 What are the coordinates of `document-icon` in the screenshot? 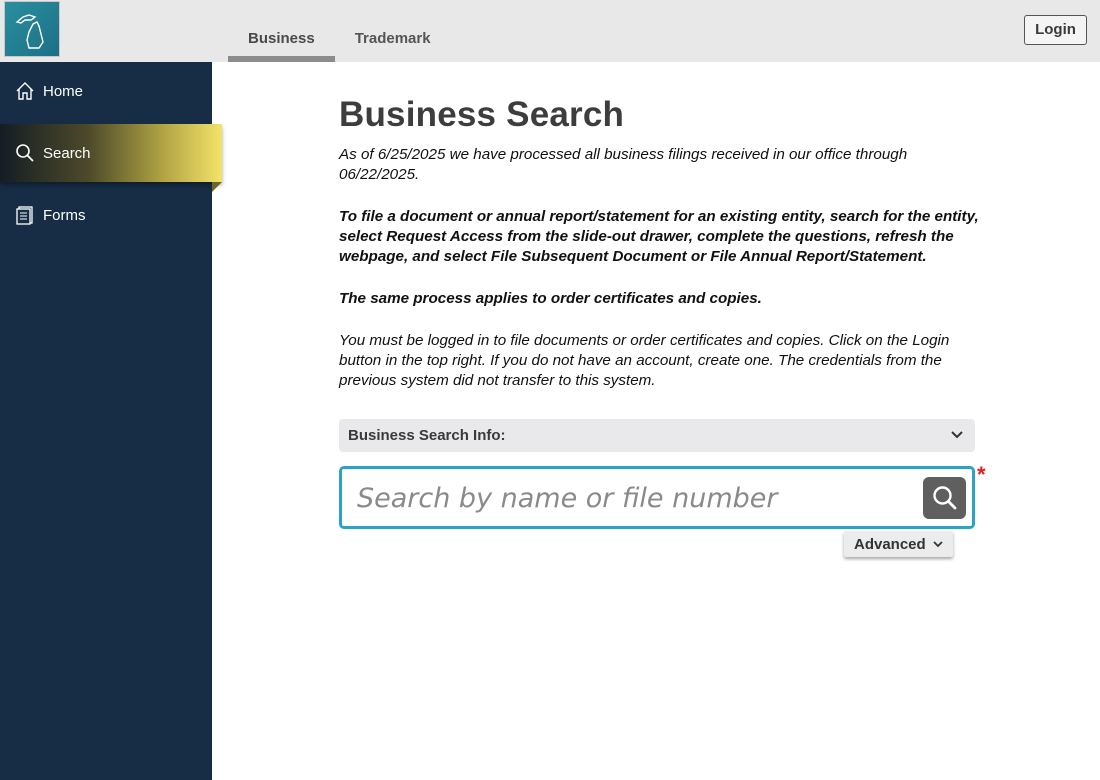 It's located at (25, 215).